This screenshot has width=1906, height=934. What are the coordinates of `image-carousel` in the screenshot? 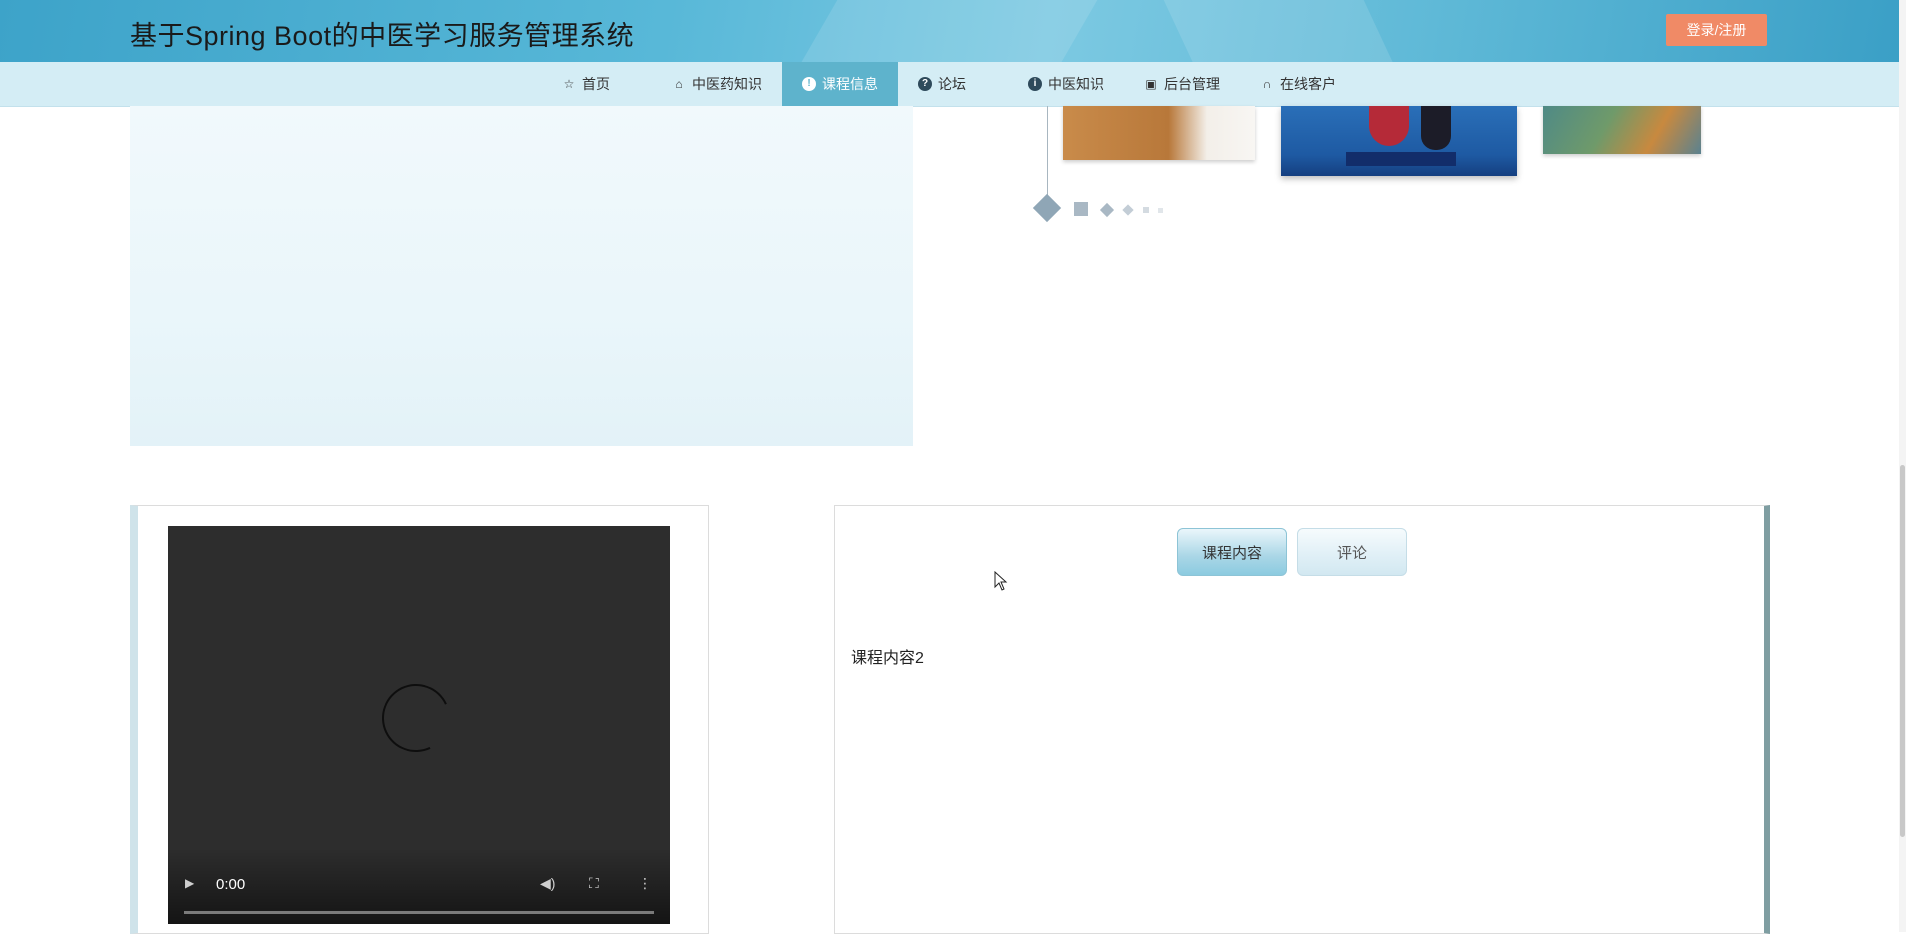 It's located at (1395, 166).